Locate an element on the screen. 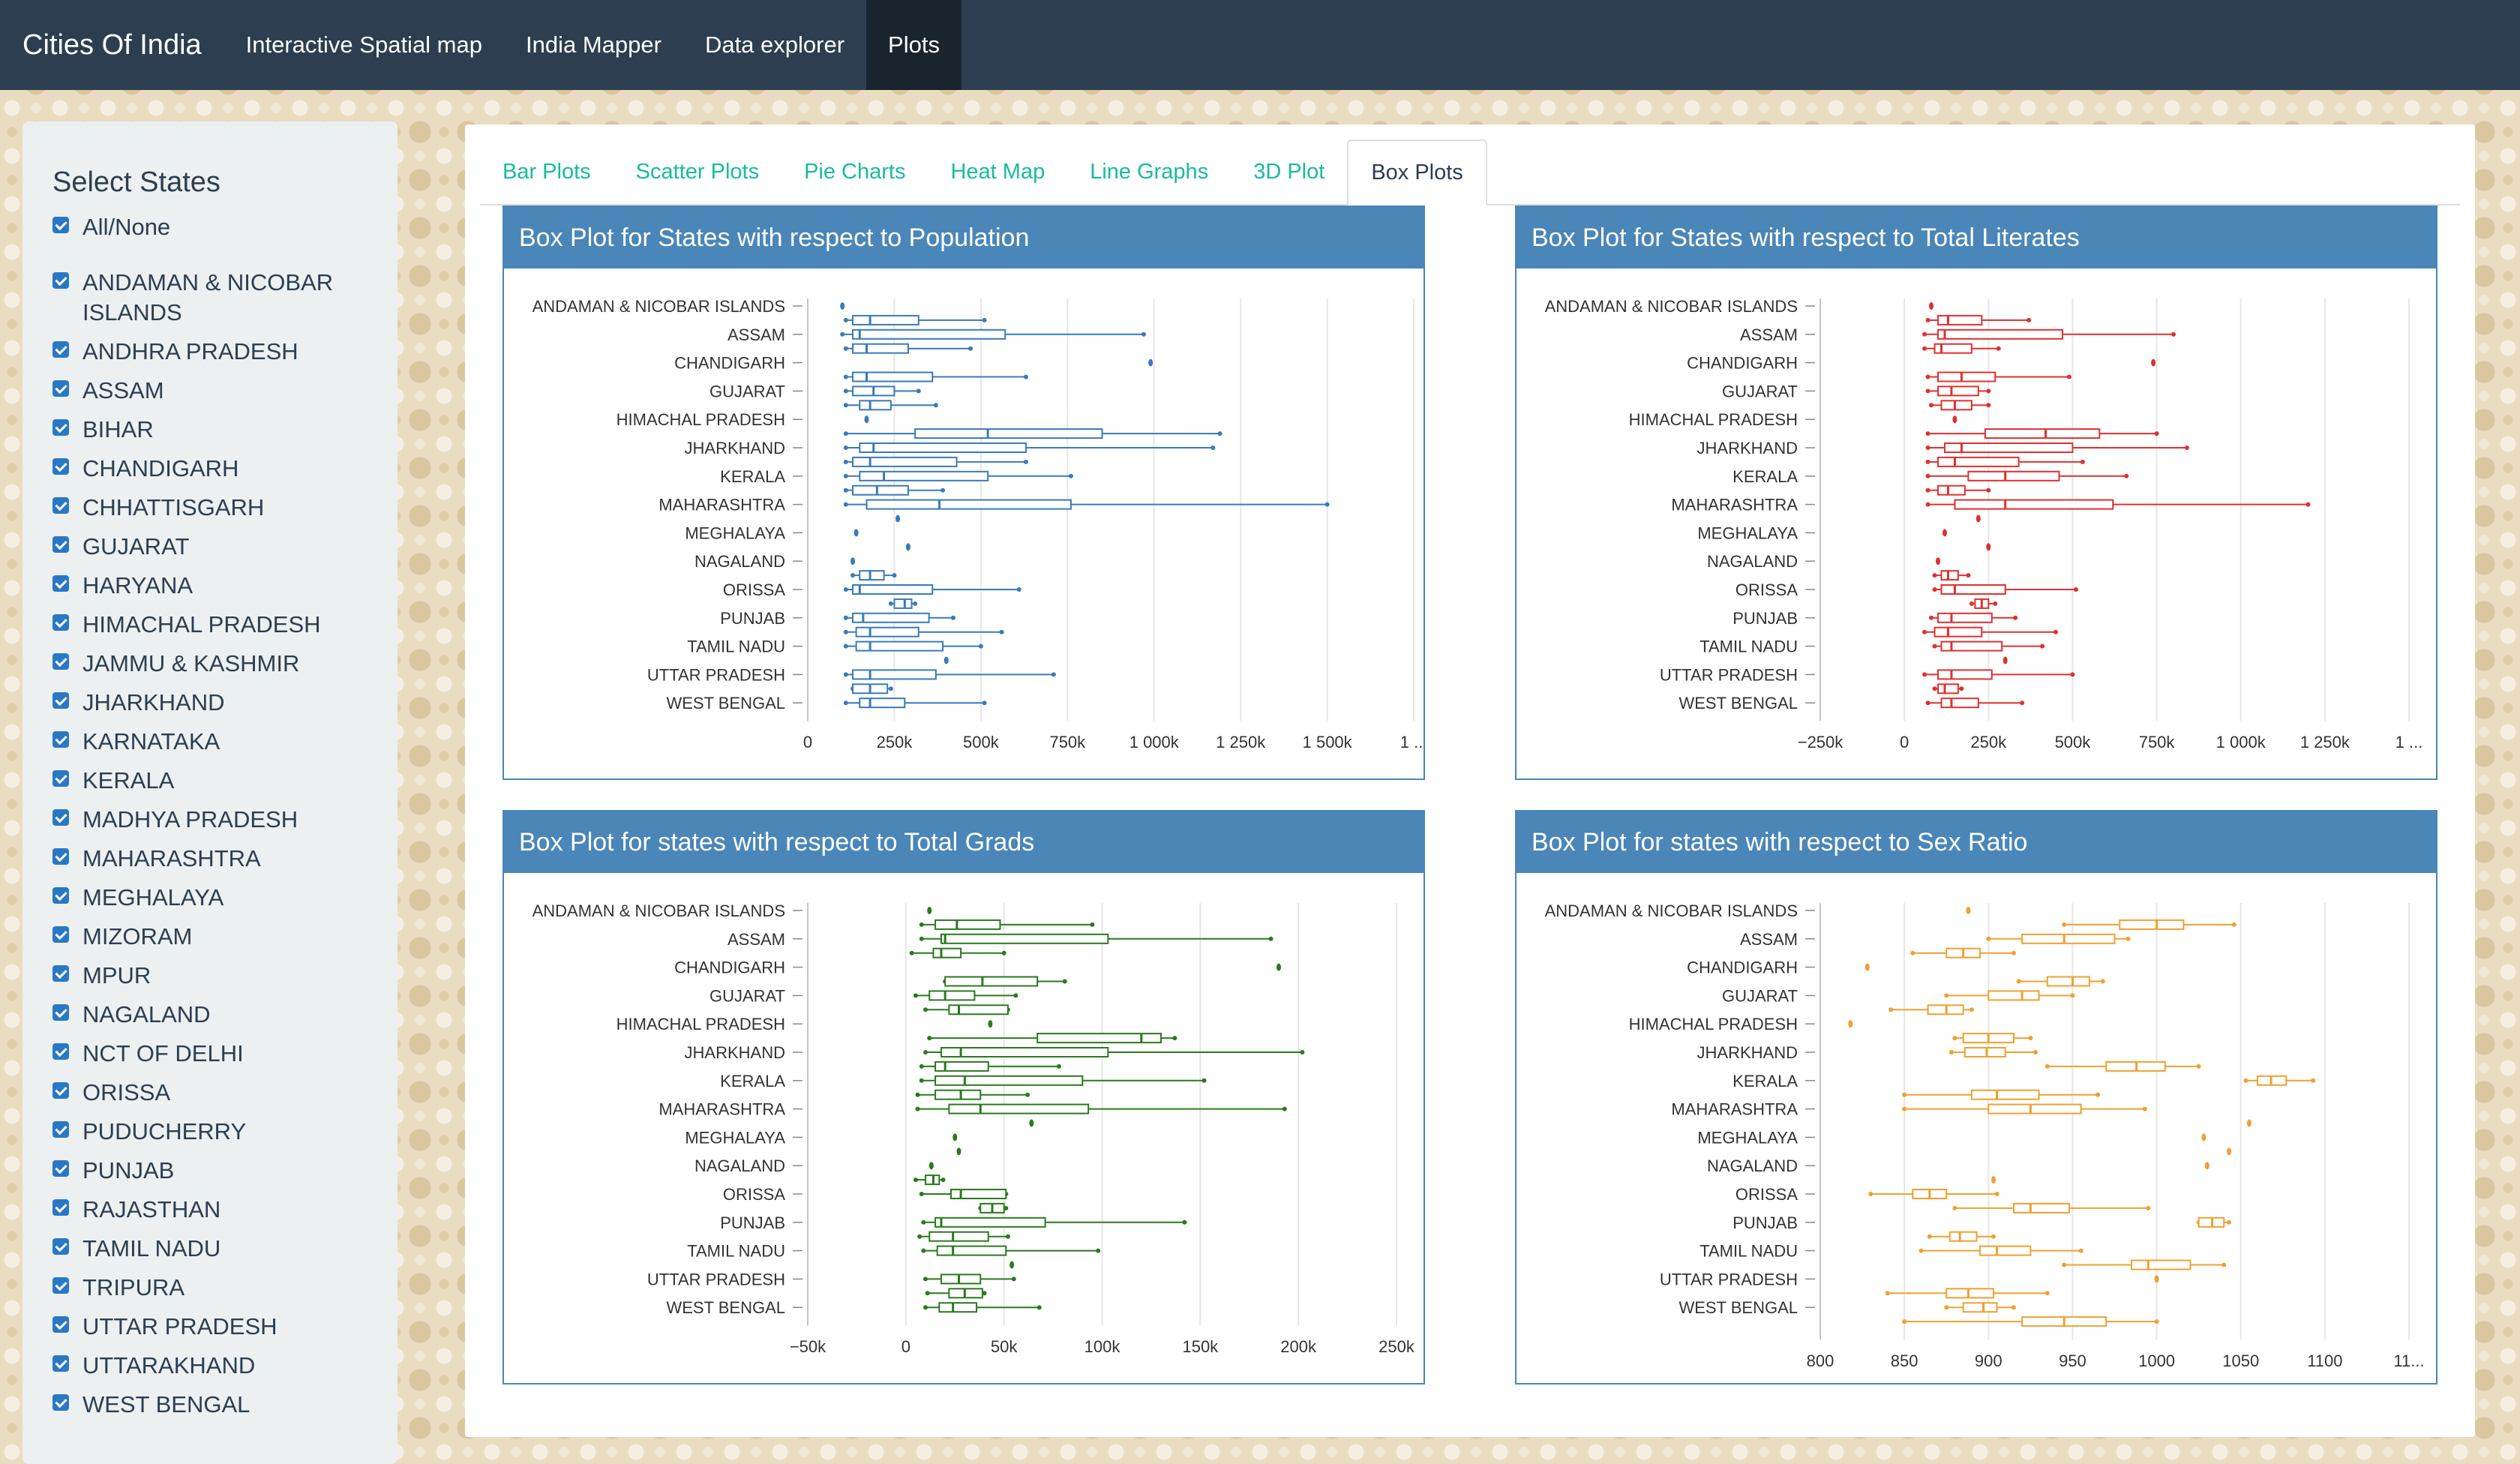 Image resolution: width=2520 pixels, height=1464 pixels. state-checkbox-row: HIMACHAL PRADESH is located at coordinates (210, 625).